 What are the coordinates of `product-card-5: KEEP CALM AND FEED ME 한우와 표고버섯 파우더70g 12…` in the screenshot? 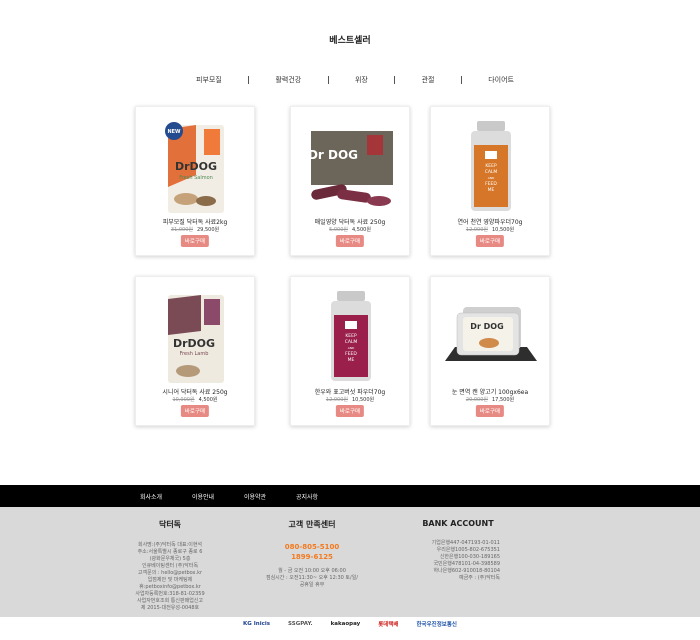 It's located at (350, 351).